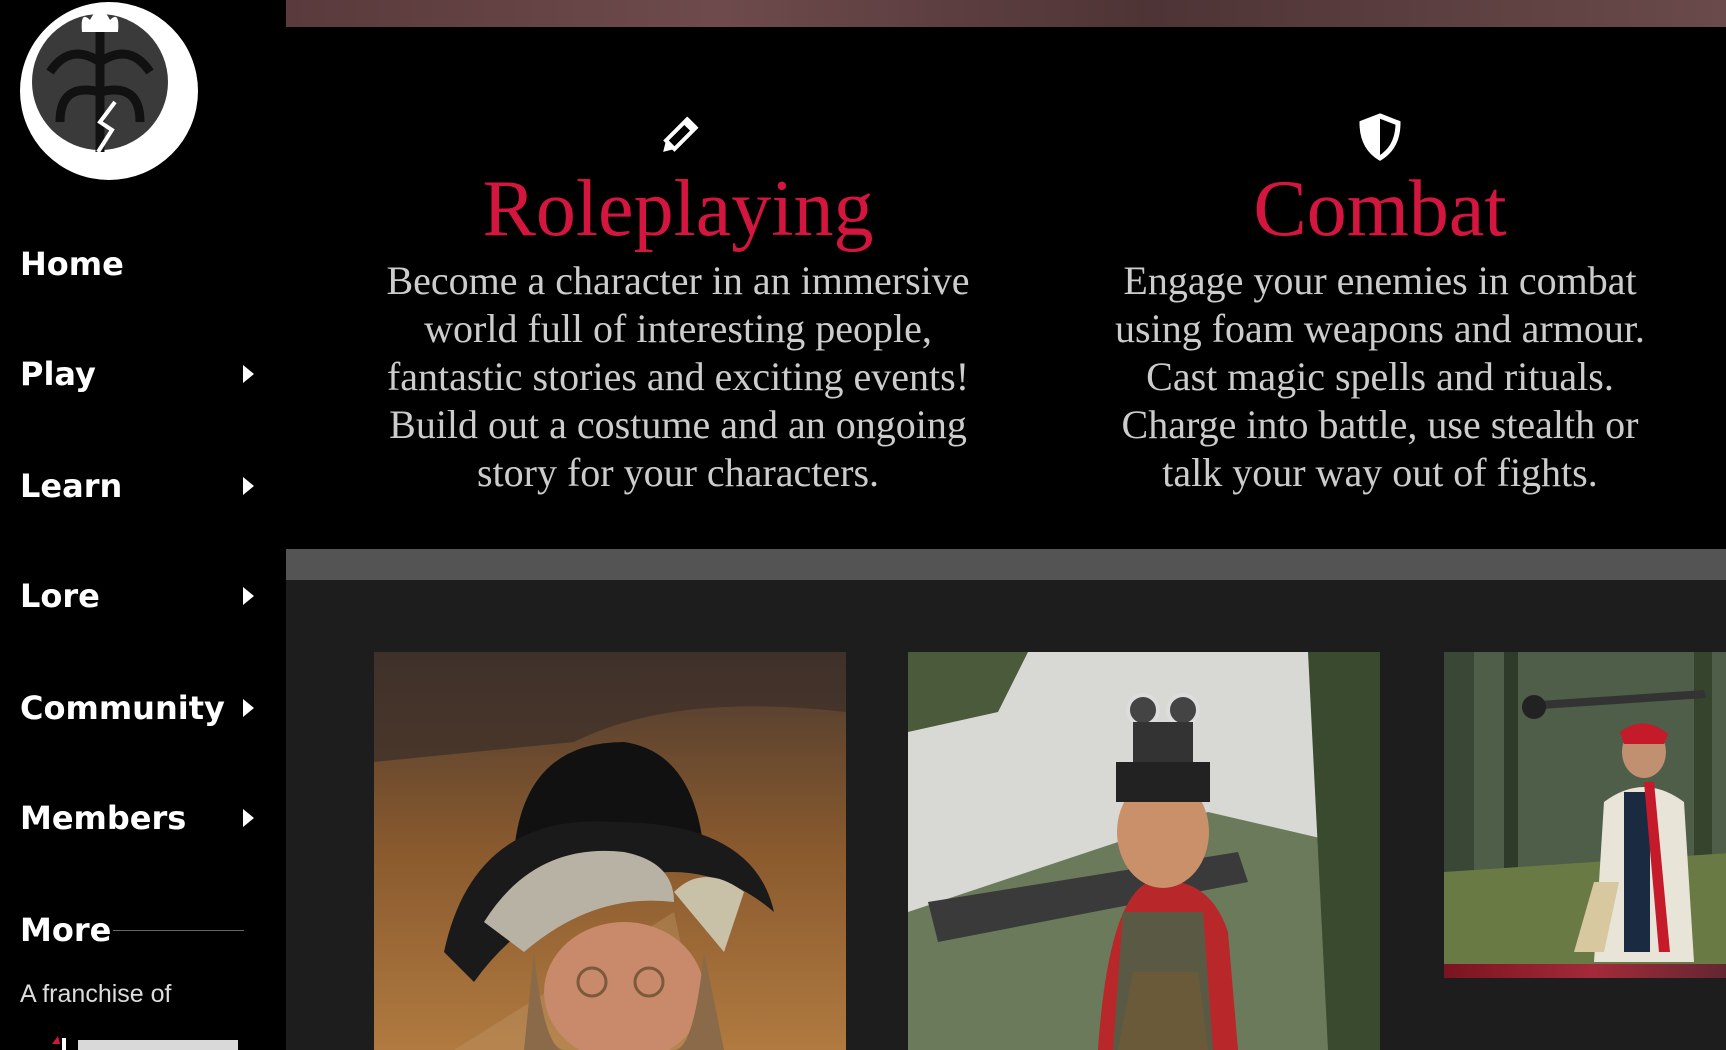 The height and width of the screenshot is (1050, 1726). I want to click on shield-icon, so click(1380, 137).